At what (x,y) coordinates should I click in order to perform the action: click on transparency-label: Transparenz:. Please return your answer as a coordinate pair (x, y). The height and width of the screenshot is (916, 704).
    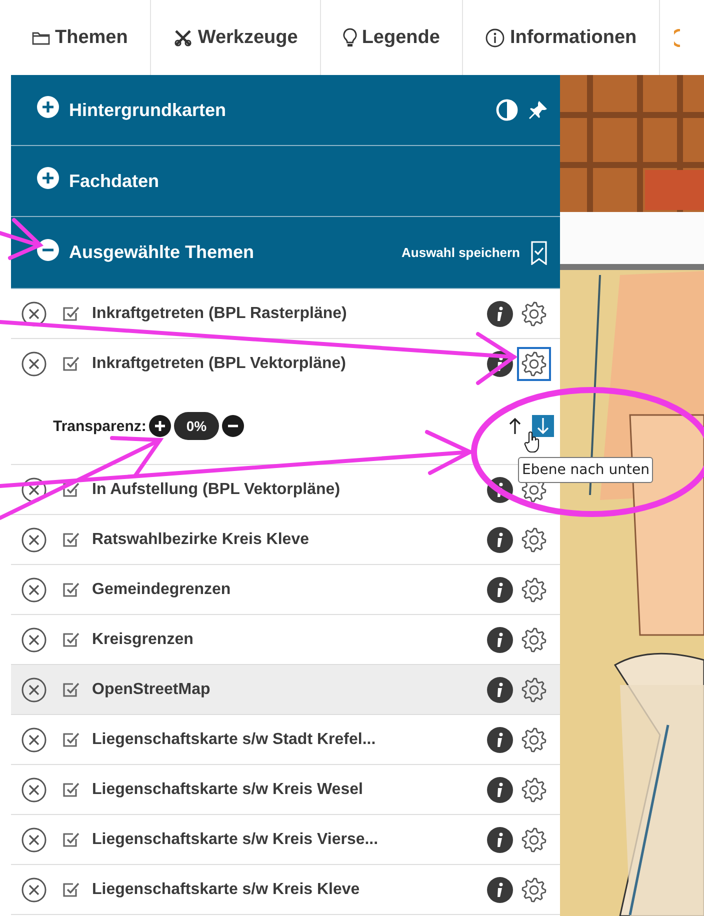
    Looking at the image, I should click on (99, 426).